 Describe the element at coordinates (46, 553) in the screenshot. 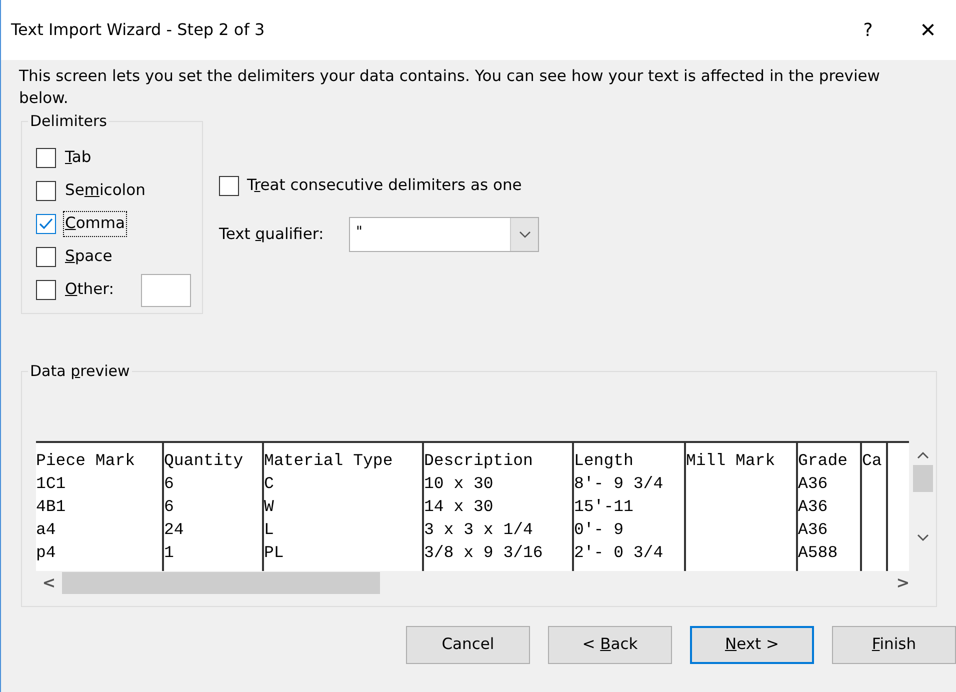

I see `table-cell-text: p4` at that location.